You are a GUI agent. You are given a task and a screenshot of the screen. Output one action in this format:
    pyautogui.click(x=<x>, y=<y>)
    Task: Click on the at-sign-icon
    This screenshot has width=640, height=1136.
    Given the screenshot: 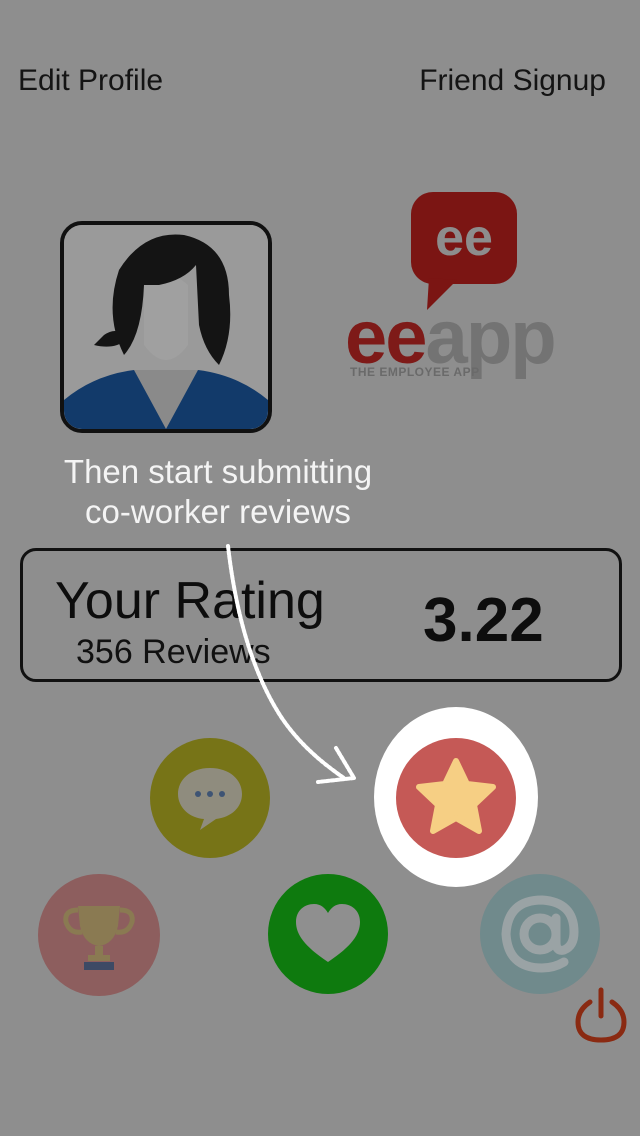 What is the action you would take?
    pyautogui.click(x=540, y=934)
    